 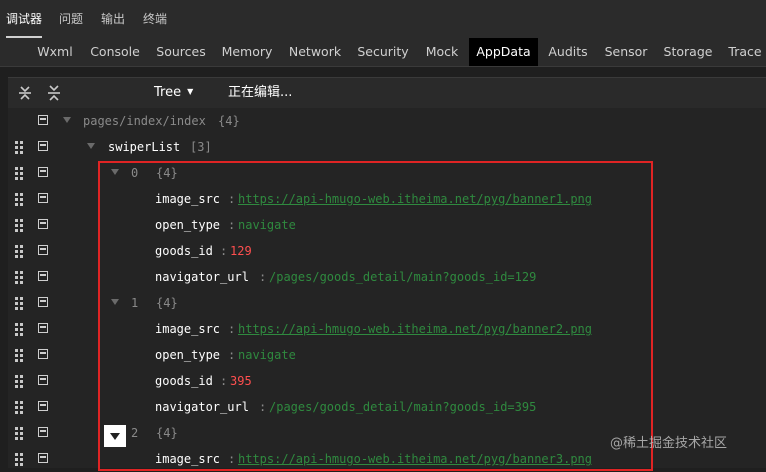 I want to click on page-path: pages/index/index, so click(x=144, y=121).